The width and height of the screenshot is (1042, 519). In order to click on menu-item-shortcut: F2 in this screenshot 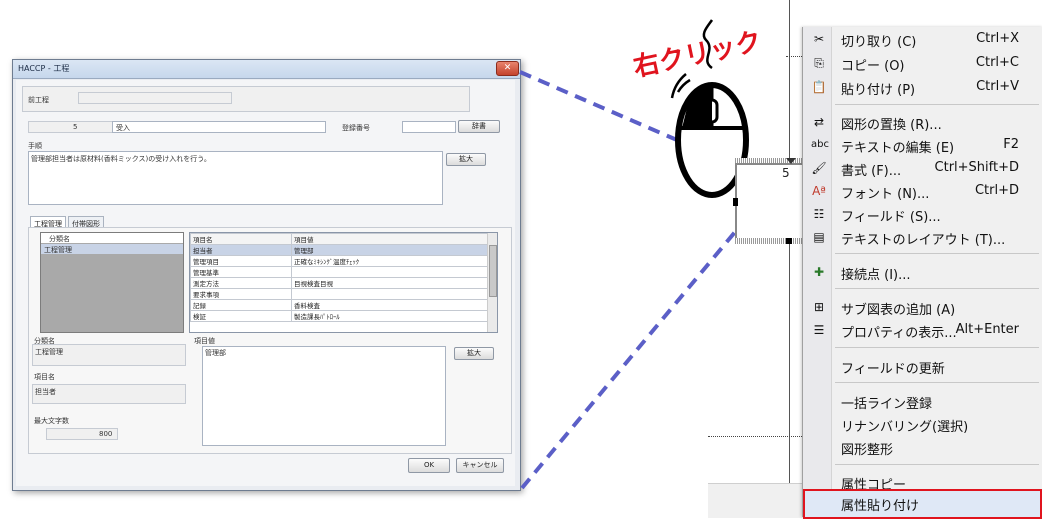, I will do `click(1011, 144)`.